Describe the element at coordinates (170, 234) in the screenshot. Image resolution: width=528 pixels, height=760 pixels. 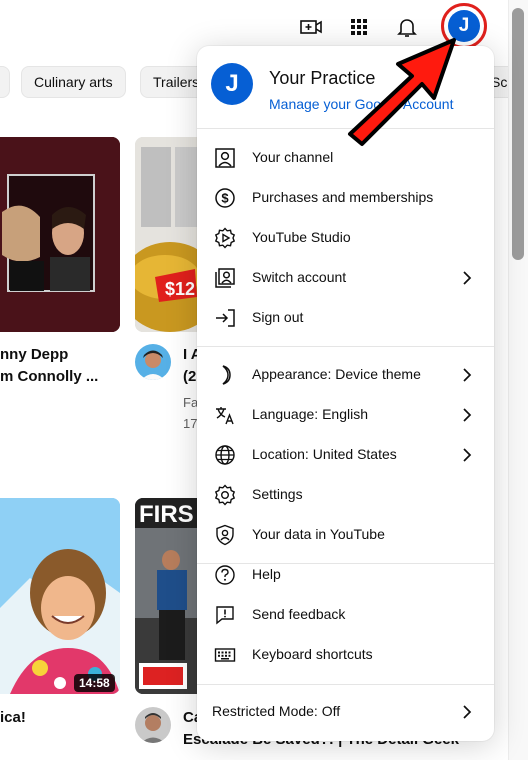
I see `video-thumbnail: $12` at that location.